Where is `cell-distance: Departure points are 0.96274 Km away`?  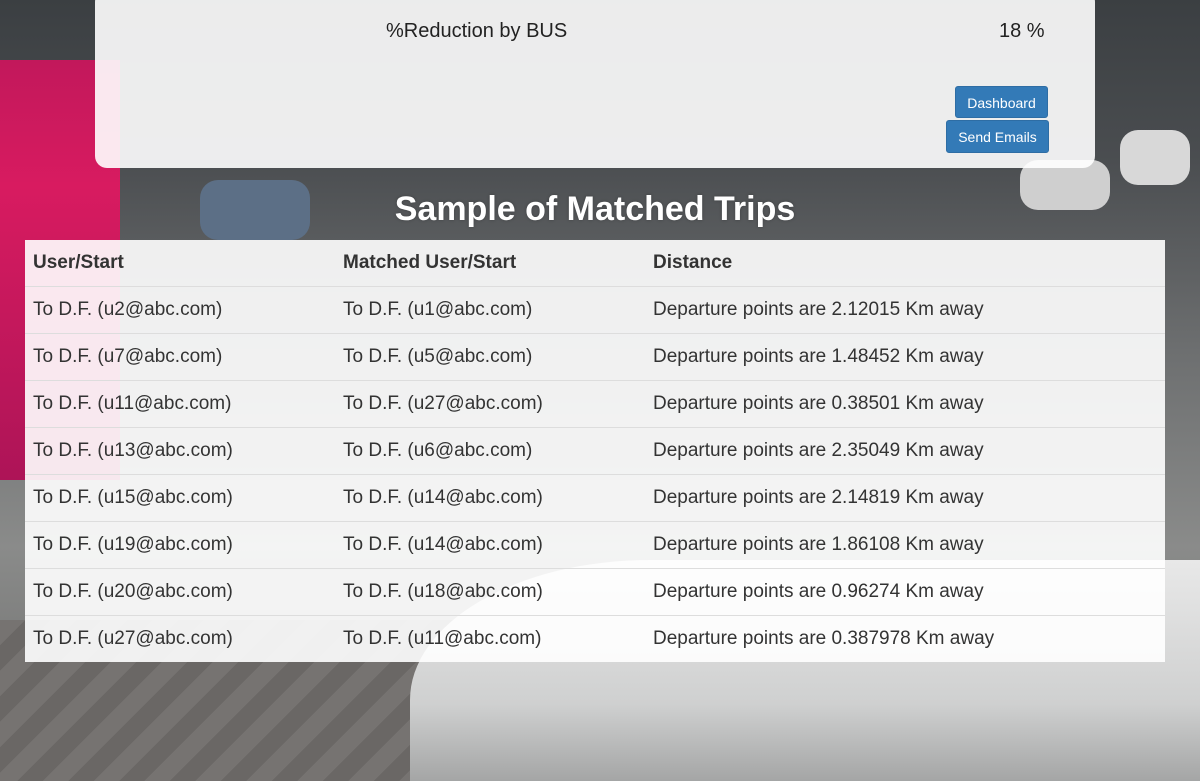
cell-distance: Departure points are 0.96274 Km away is located at coordinates (905, 592).